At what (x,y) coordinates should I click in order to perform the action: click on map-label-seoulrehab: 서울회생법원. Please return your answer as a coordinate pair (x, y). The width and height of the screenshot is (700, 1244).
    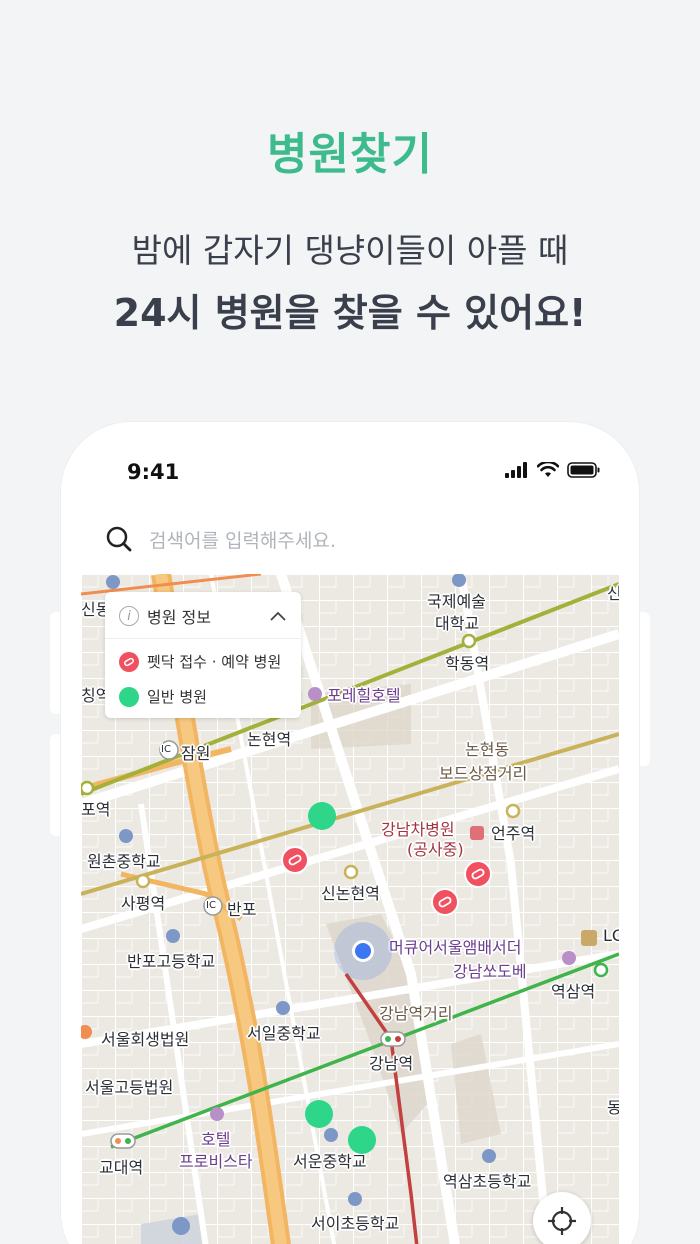
    Looking at the image, I should click on (145, 1039).